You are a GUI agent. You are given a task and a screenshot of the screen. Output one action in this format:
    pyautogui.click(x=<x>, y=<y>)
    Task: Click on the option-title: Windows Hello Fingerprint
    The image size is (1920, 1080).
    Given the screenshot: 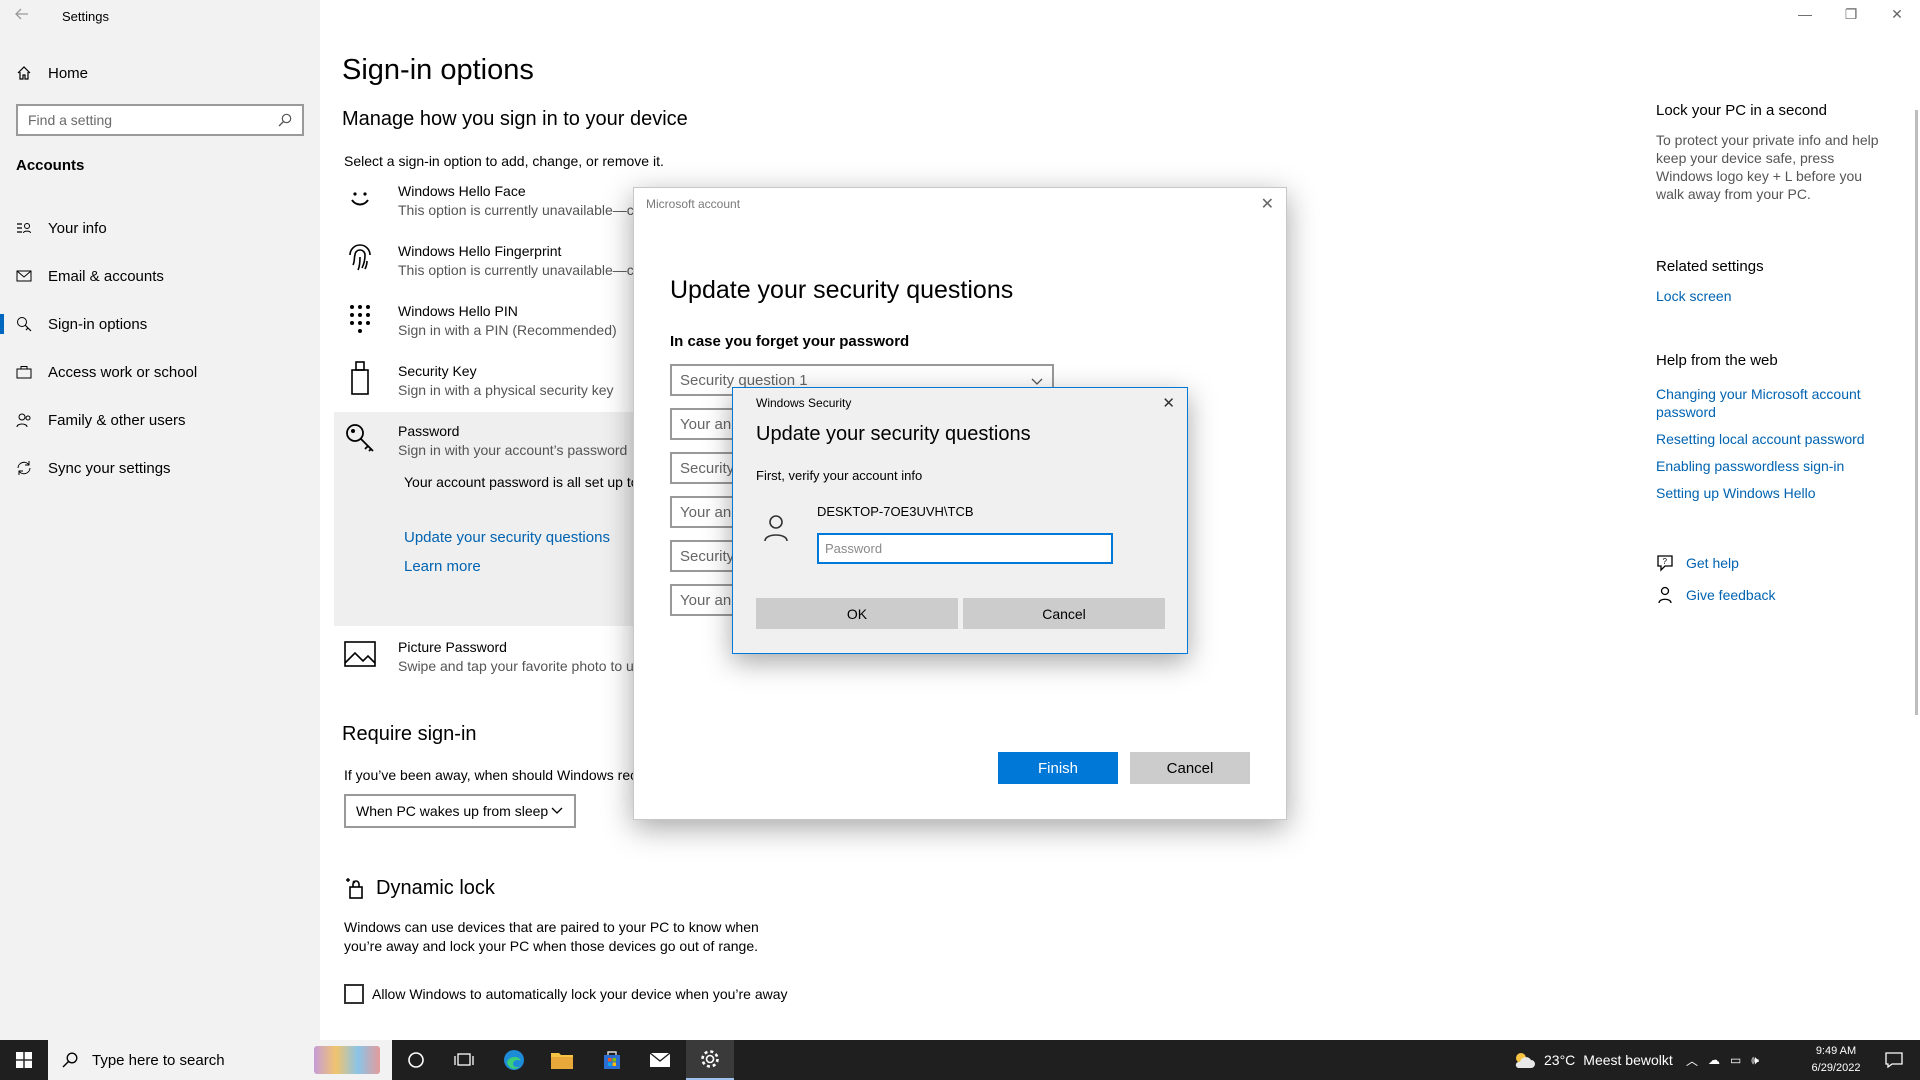 What is the action you would take?
    pyautogui.click(x=480, y=251)
    